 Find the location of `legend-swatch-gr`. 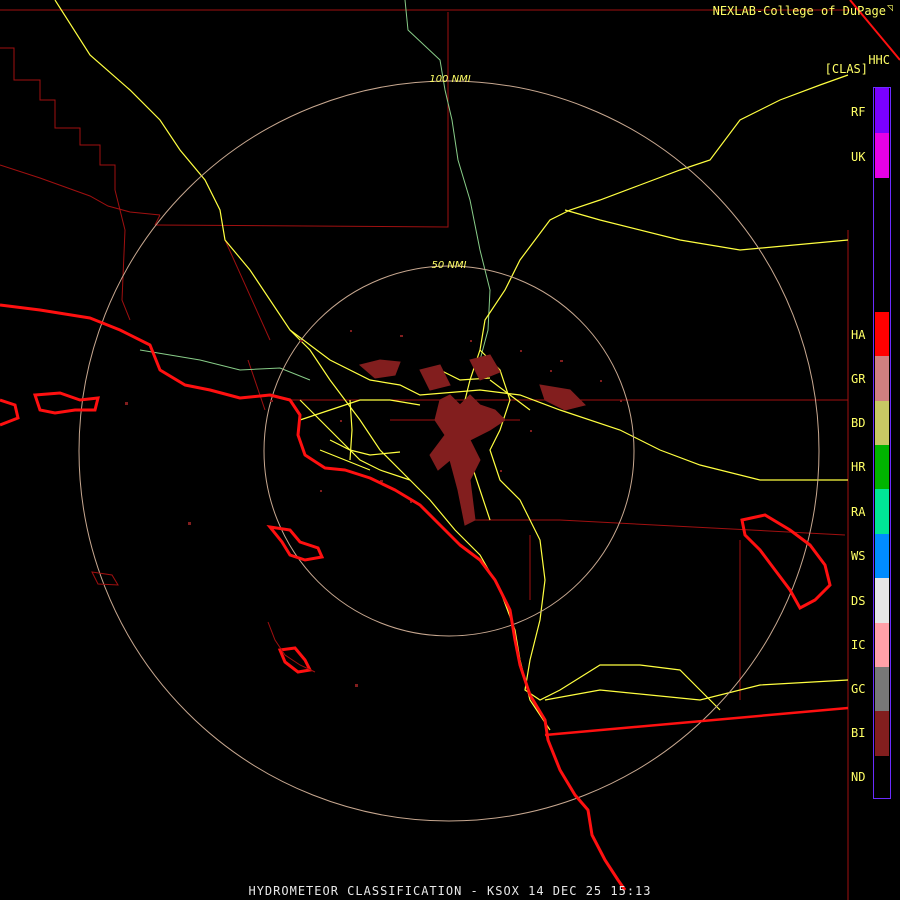

legend-swatch-gr is located at coordinates (882, 378).